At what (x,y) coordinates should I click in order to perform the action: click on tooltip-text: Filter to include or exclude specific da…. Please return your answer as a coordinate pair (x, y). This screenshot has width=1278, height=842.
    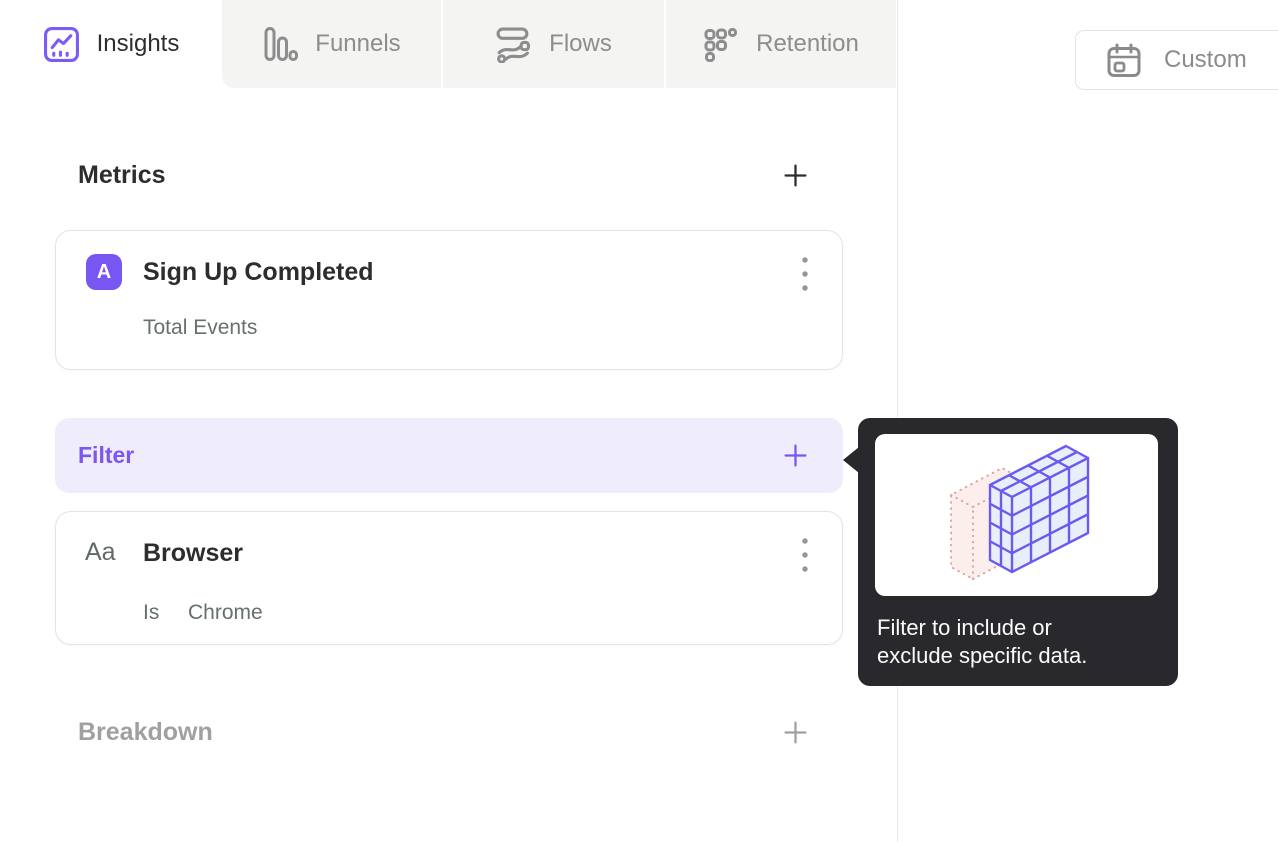
    Looking at the image, I should click on (1019, 642).